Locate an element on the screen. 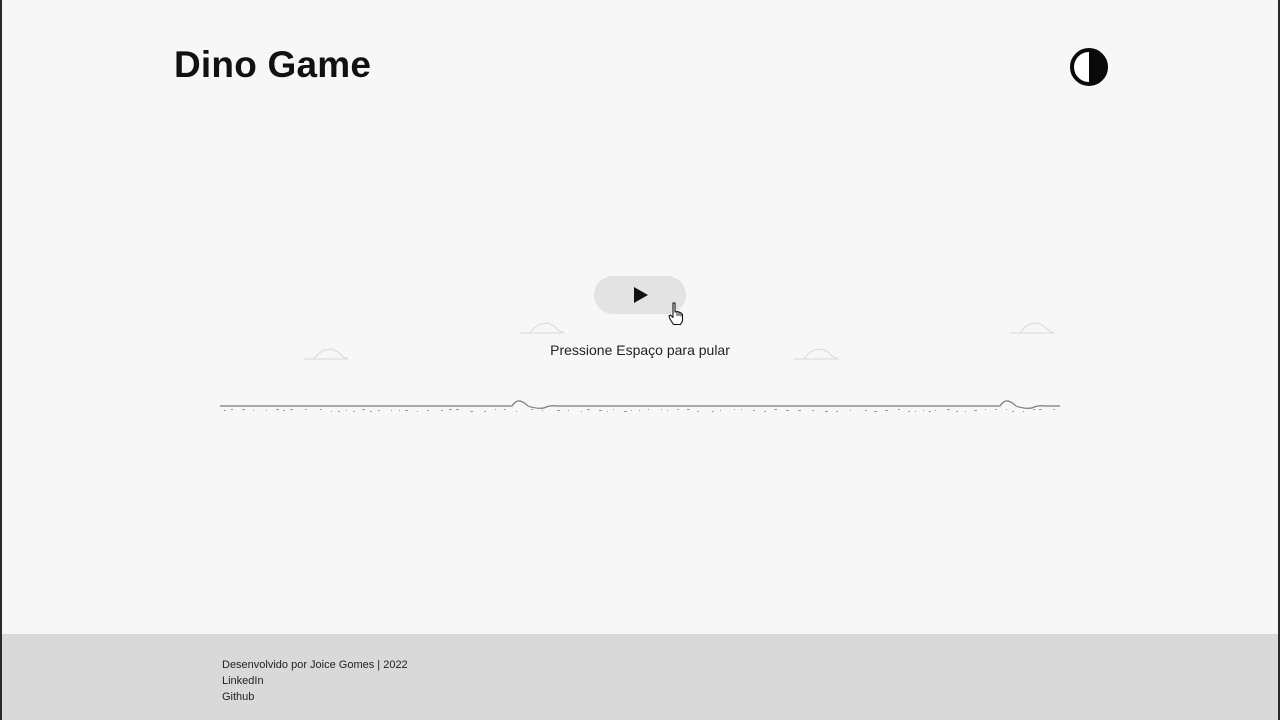 The height and width of the screenshot is (720, 1280). ground-track is located at coordinates (640, 406).